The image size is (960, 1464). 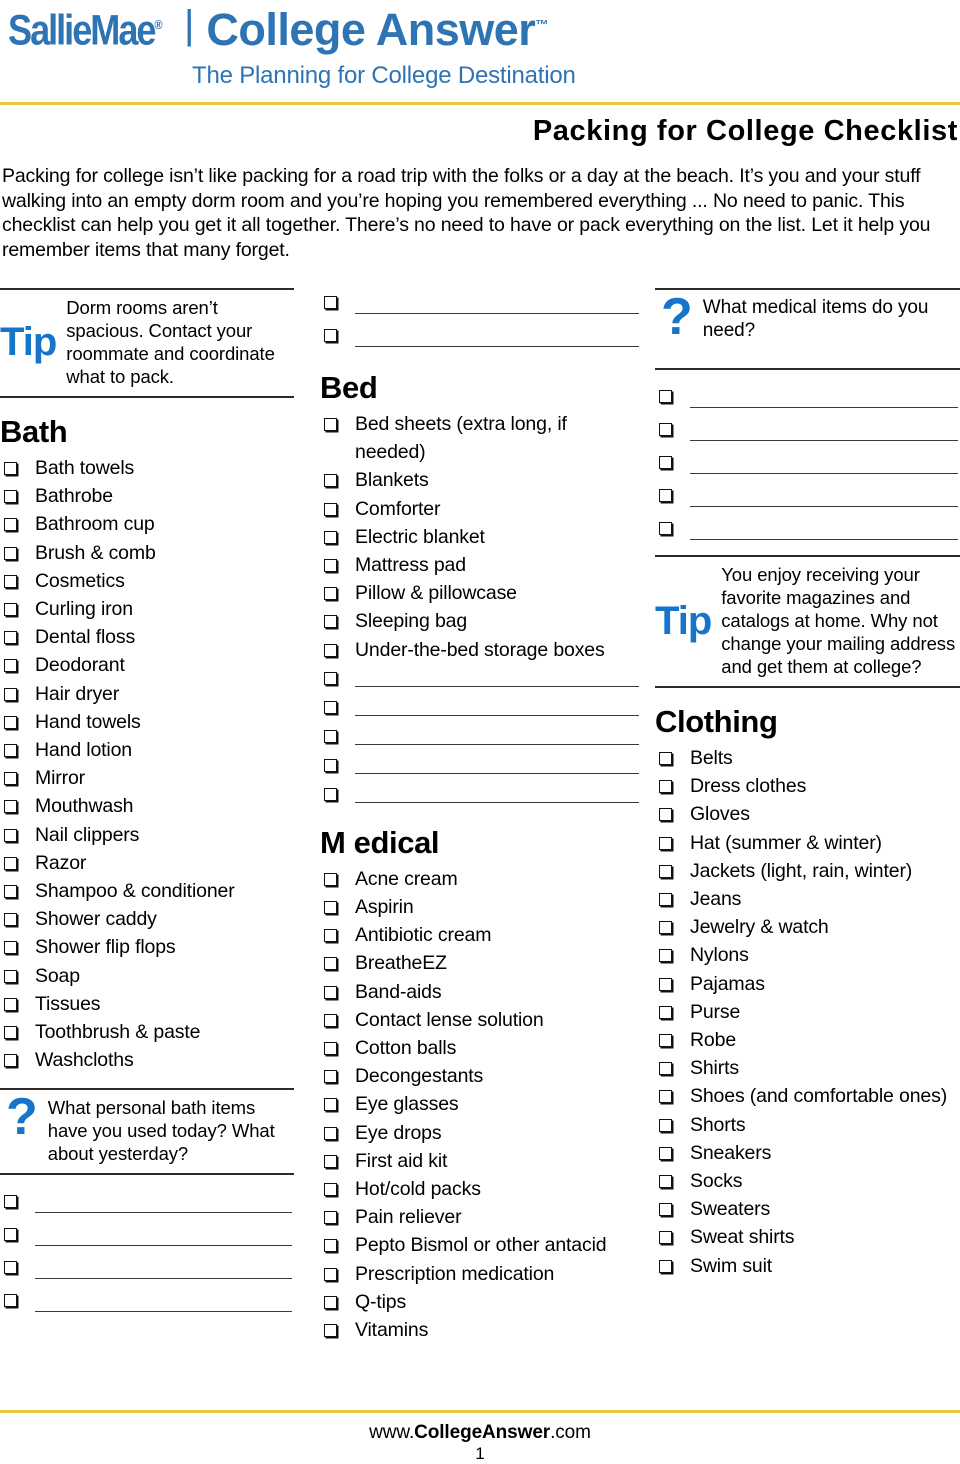 I want to click on checklist-item: Hand towels, so click(x=147, y=722).